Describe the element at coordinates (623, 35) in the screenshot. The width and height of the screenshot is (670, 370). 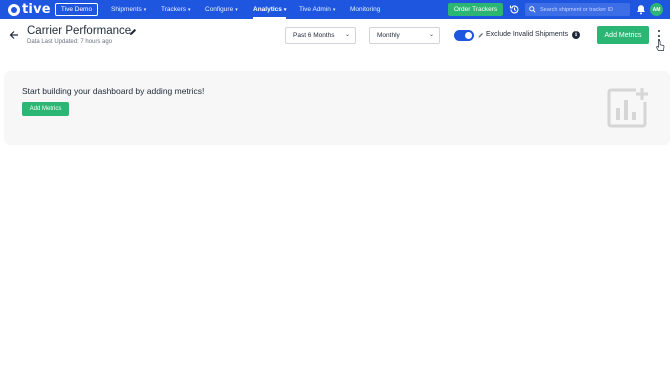
I see `add-metrics-button: Add Metrics` at that location.